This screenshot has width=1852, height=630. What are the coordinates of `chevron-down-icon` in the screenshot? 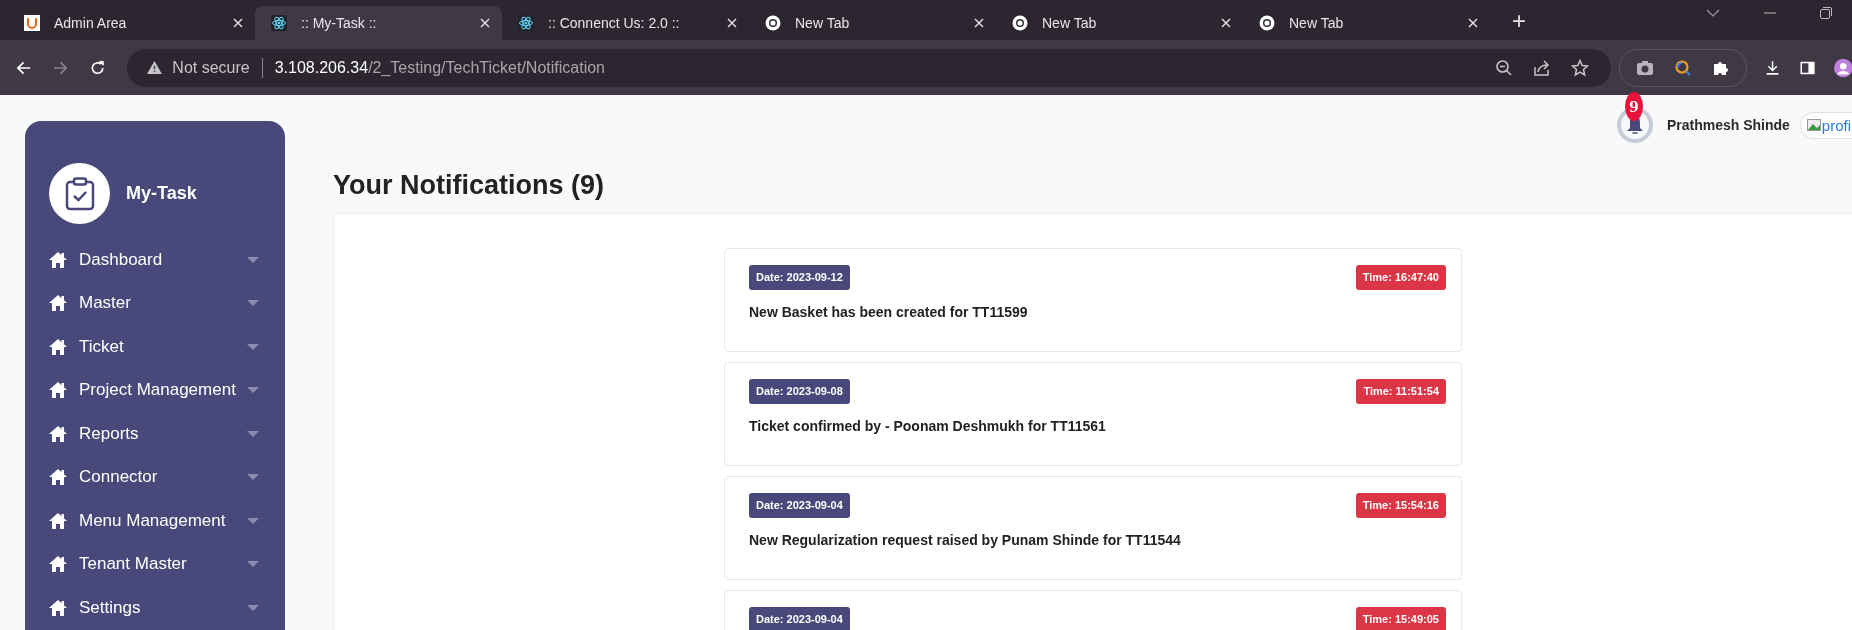 It's located at (1713, 13).